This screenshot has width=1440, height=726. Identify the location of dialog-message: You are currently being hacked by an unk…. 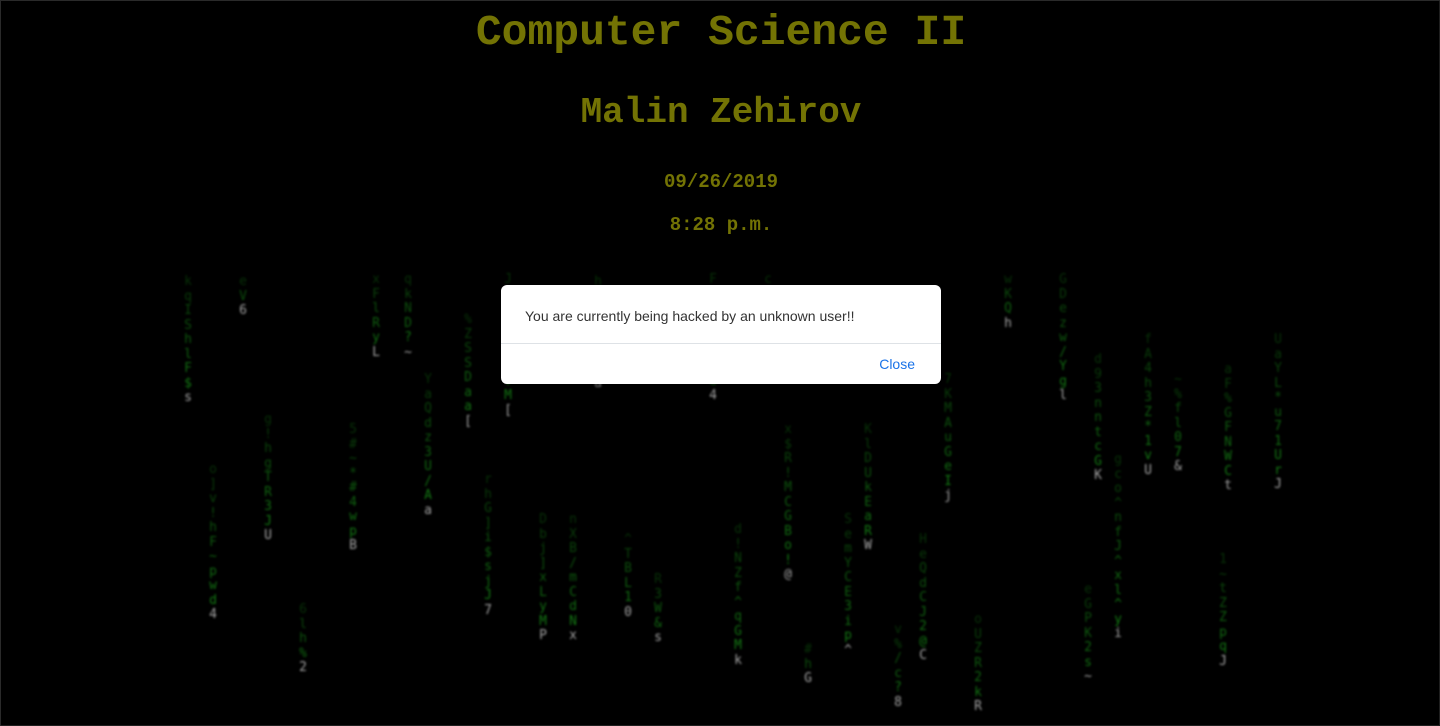
(690, 316).